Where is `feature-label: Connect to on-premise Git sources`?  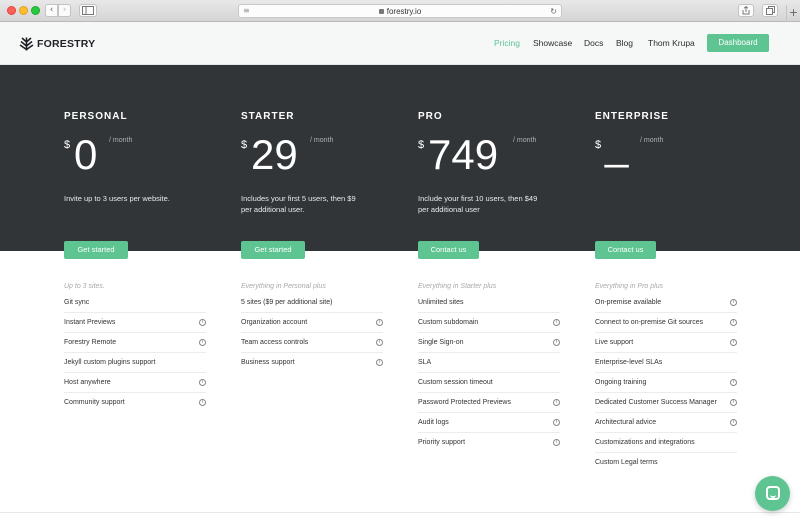
feature-label: Connect to on-premise Git sources is located at coordinates (649, 322).